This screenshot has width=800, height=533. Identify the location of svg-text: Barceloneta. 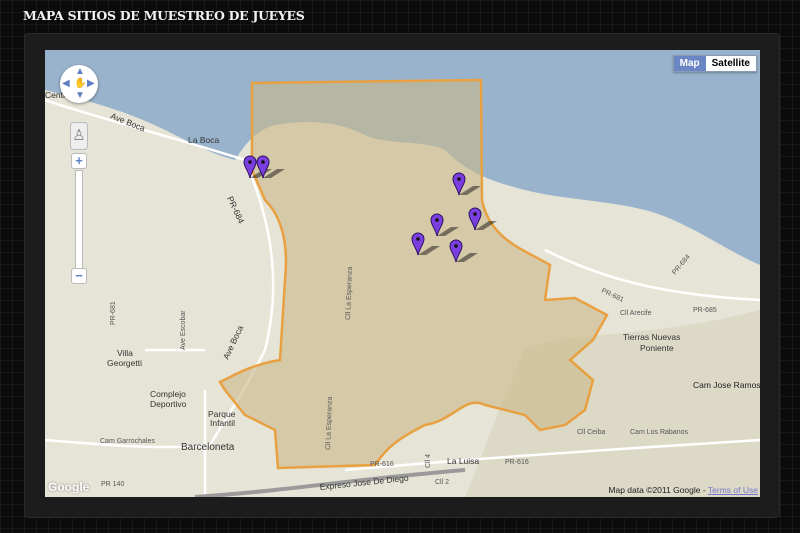
(208, 447).